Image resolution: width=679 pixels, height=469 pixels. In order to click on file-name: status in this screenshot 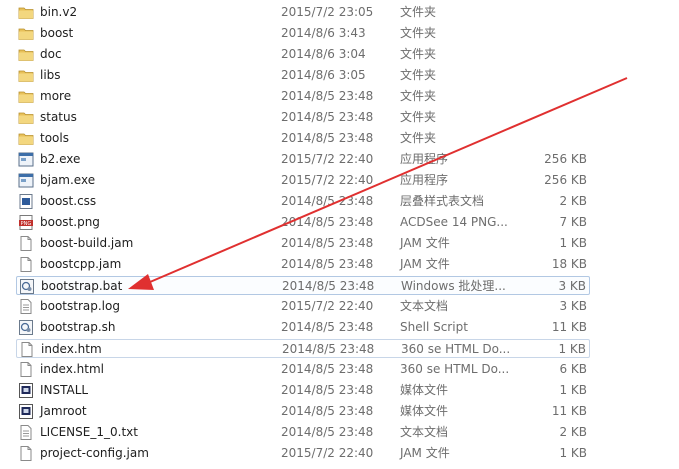, I will do `click(58, 117)`.